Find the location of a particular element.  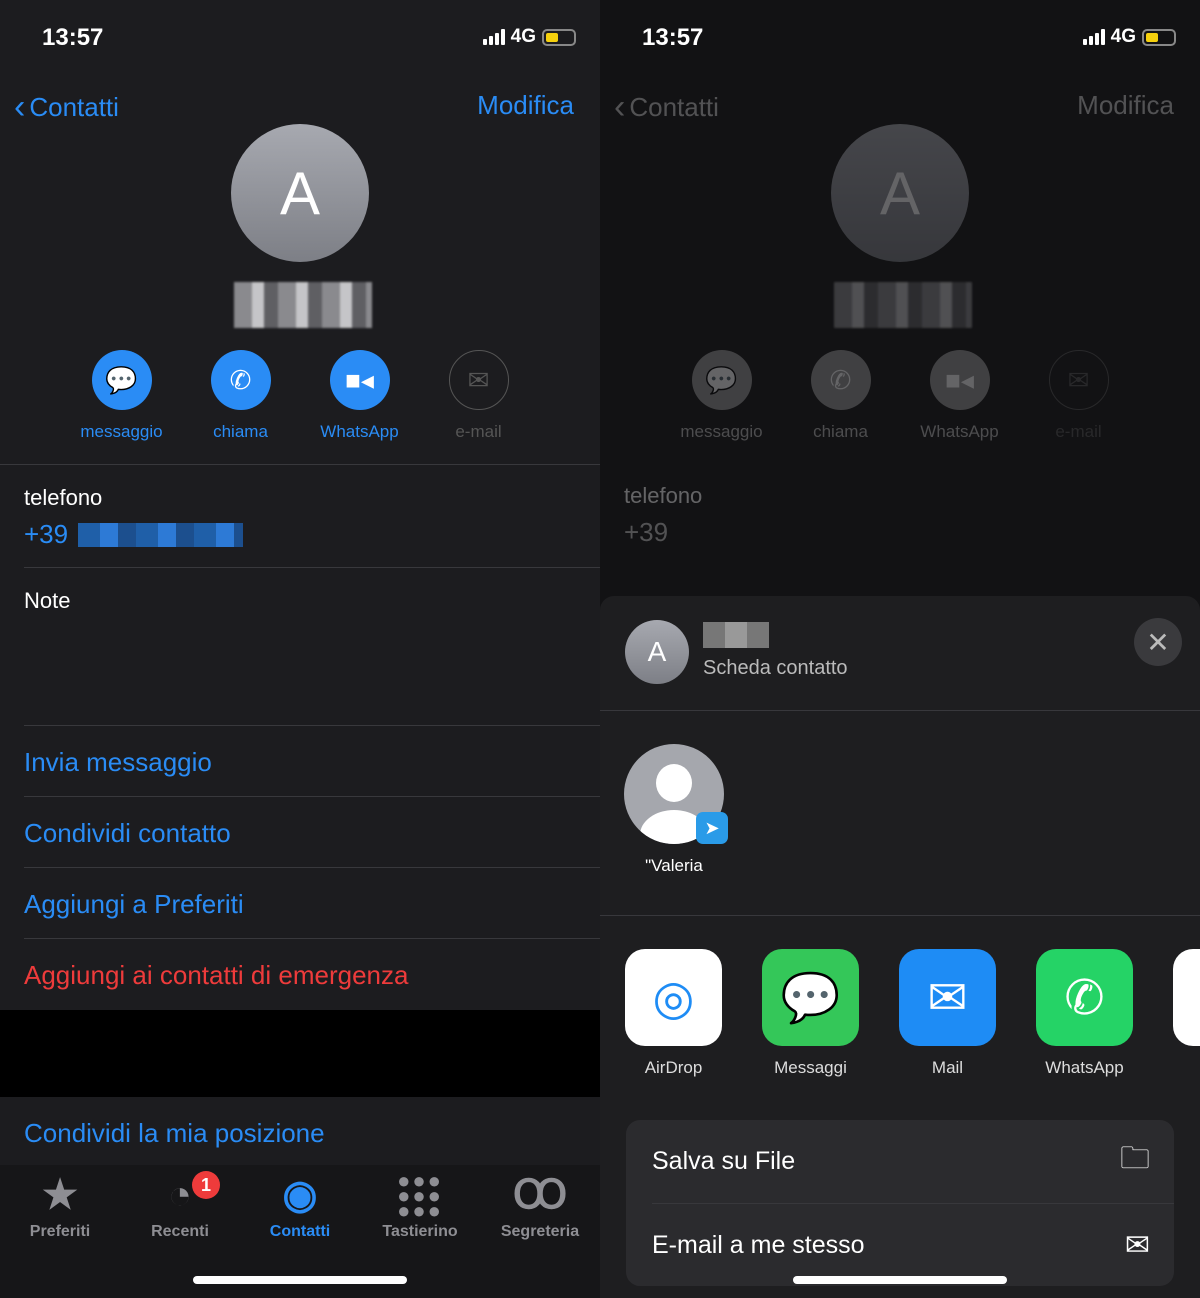

share-subtitle: Scheda contatto is located at coordinates (775, 668).